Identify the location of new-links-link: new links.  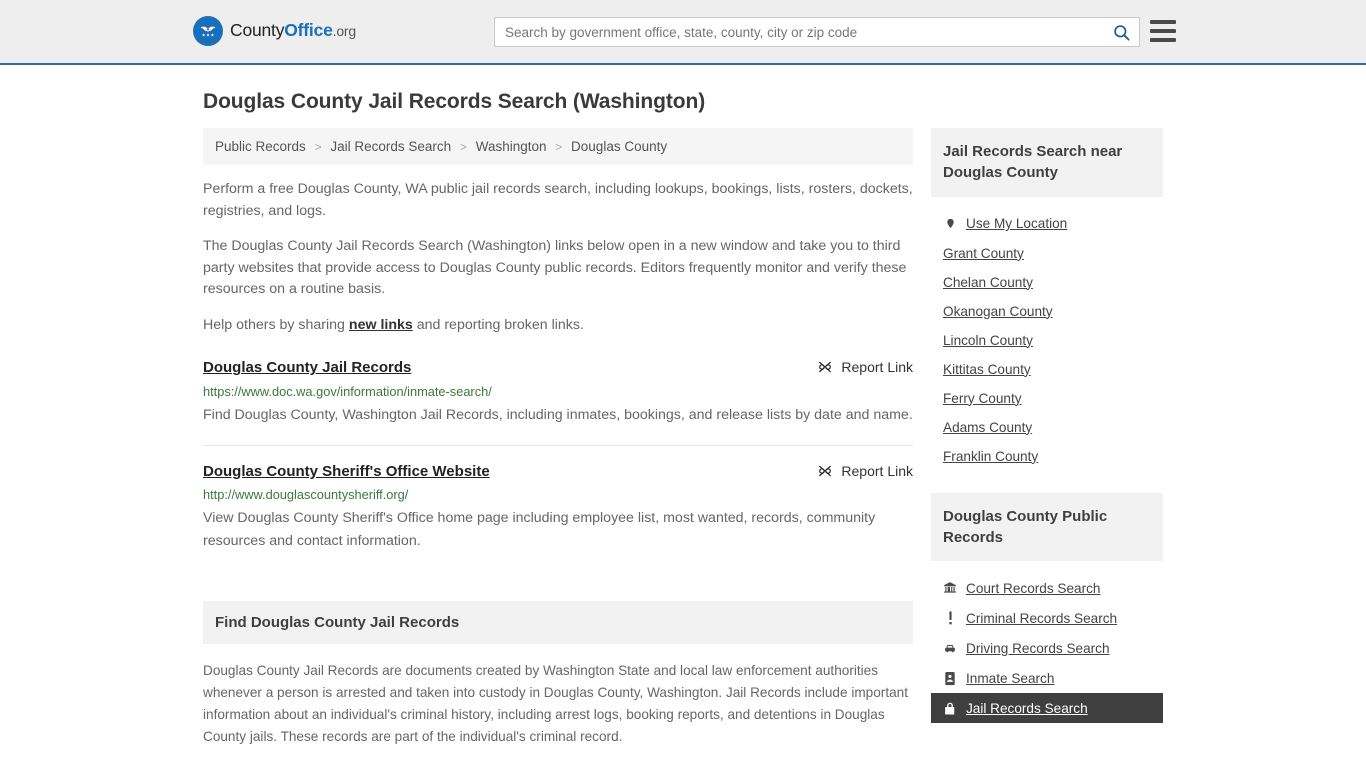
(381, 325).